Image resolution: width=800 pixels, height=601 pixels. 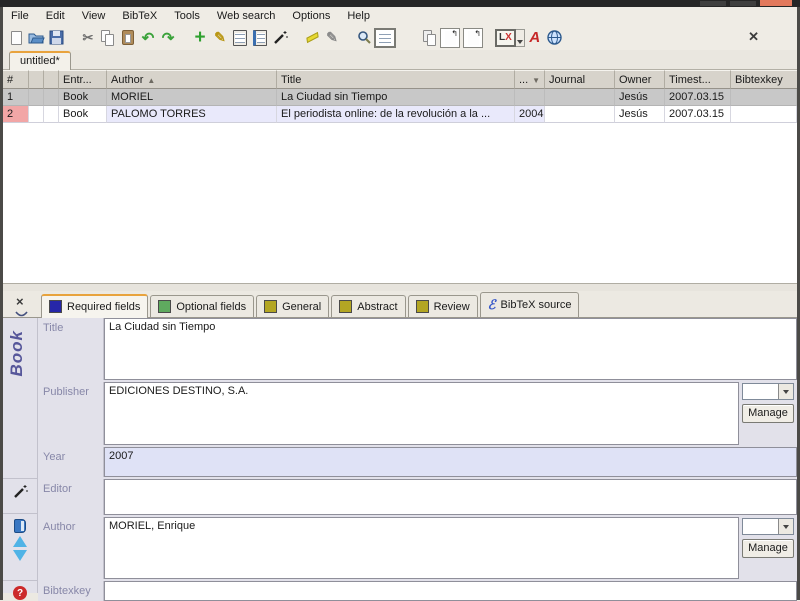 I want to click on copy-key-icon, so click(x=430, y=38).